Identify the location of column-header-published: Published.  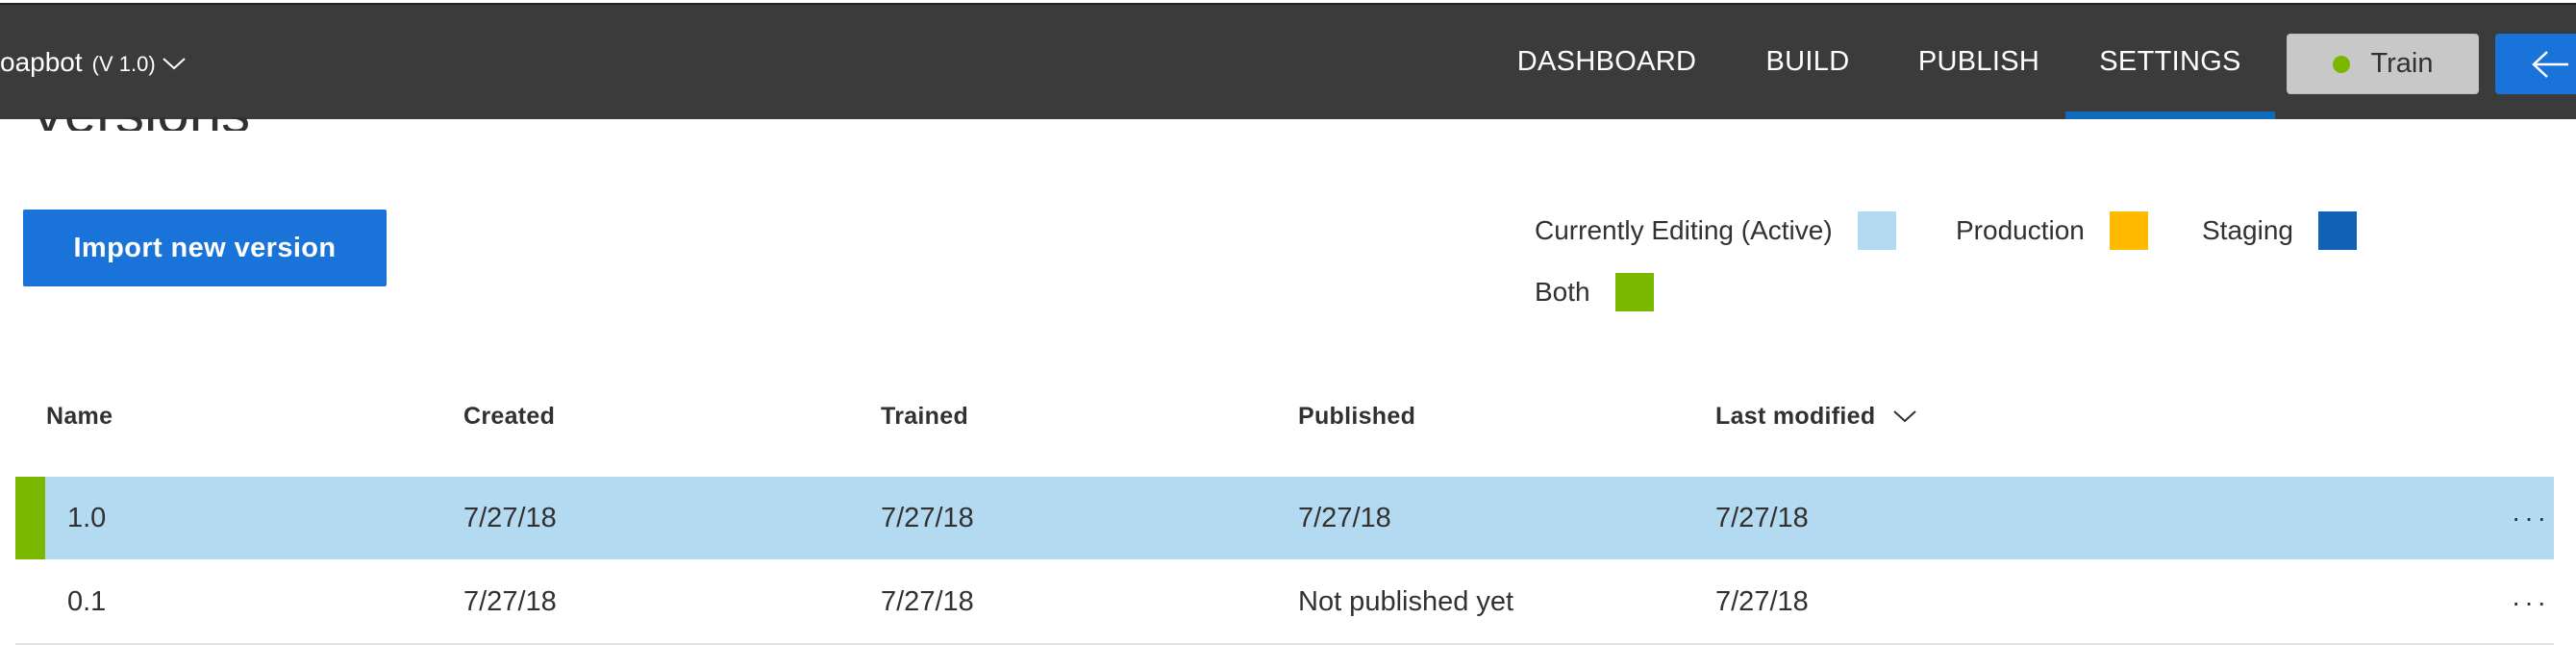
(1356, 416).